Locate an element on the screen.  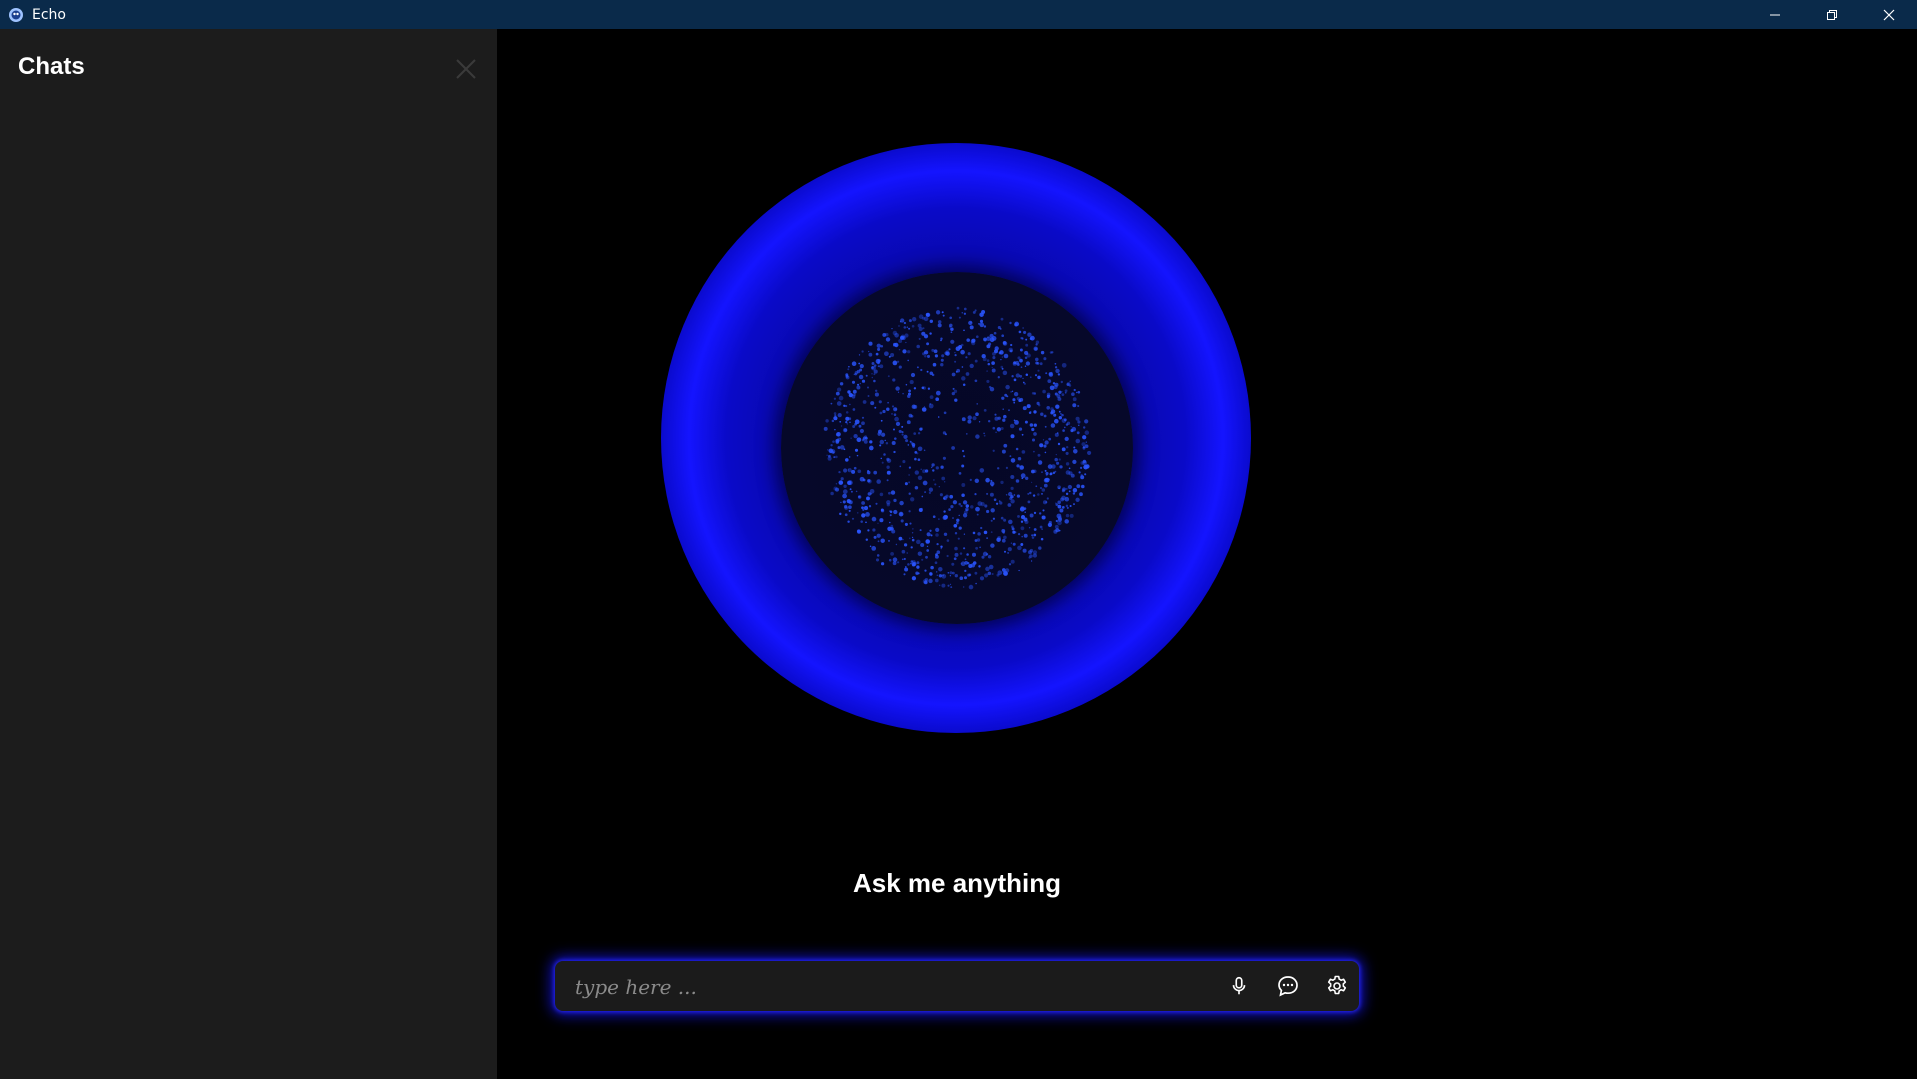
particle-orb is located at coordinates (957, 448).